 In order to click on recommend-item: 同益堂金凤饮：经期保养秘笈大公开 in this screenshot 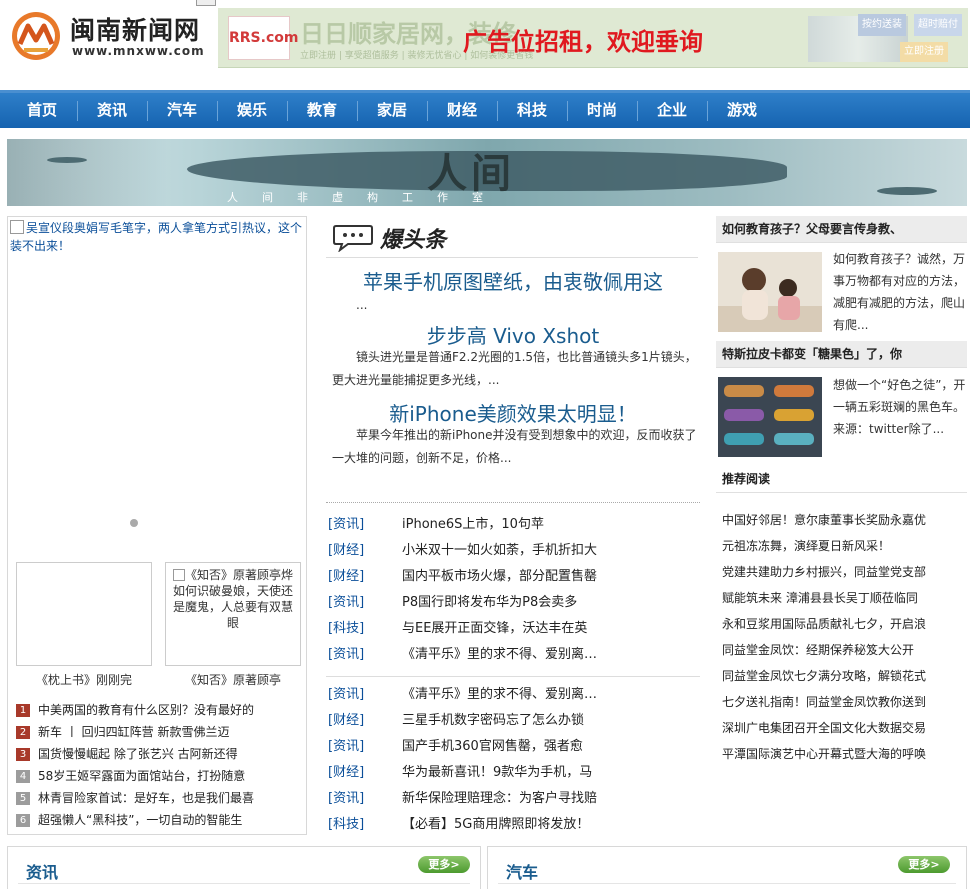, I will do `click(844, 650)`.